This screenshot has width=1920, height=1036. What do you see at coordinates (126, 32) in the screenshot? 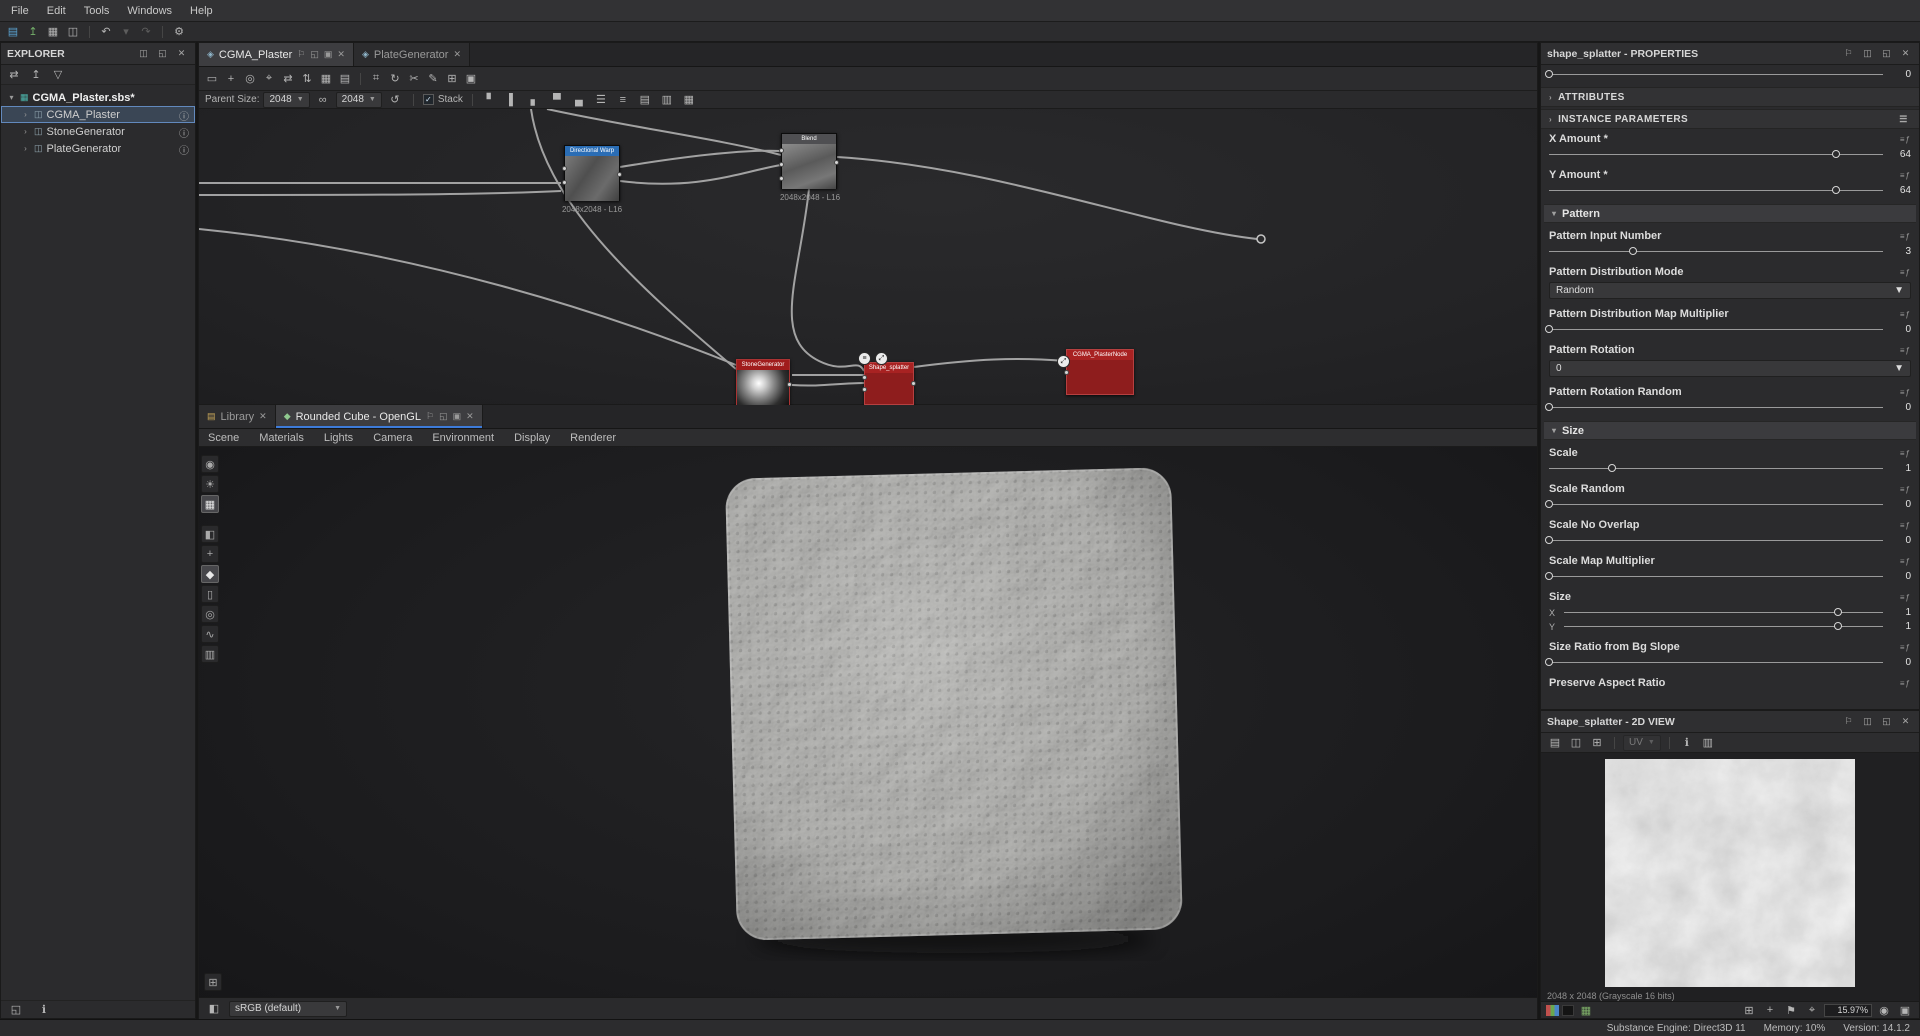
I see `undo-dropdown-icon: ▾` at bounding box center [126, 32].